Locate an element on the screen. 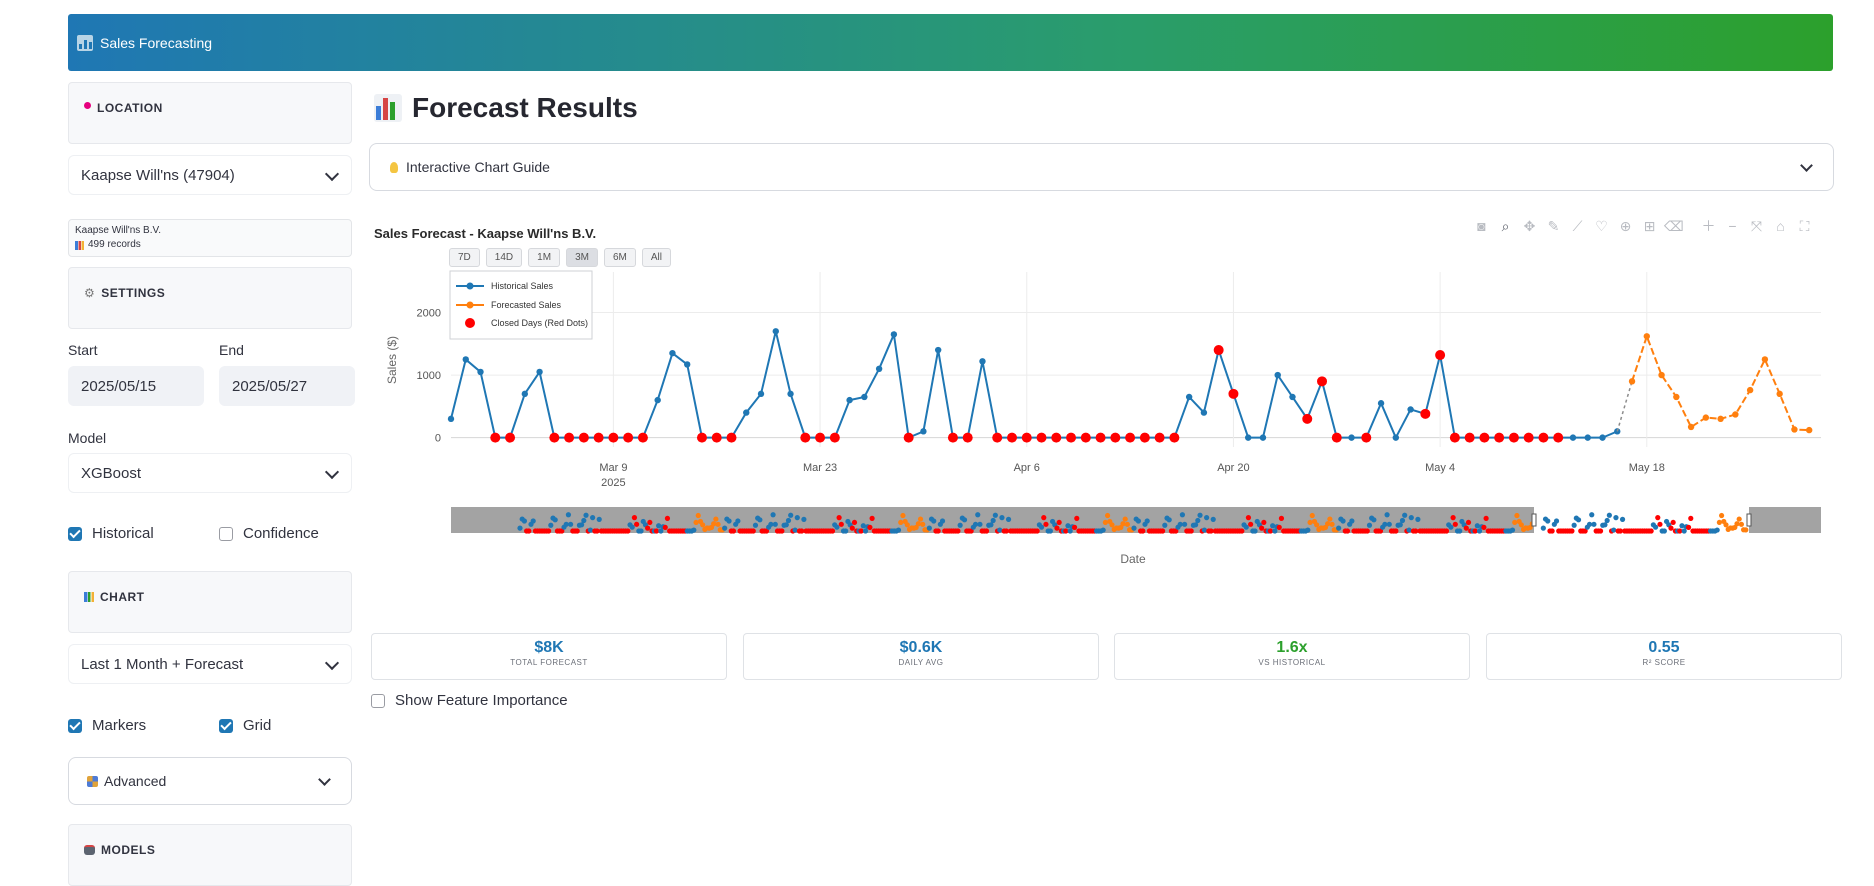  chart-range-value: Last 1 Month + Forecast is located at coordinates (162, 664).